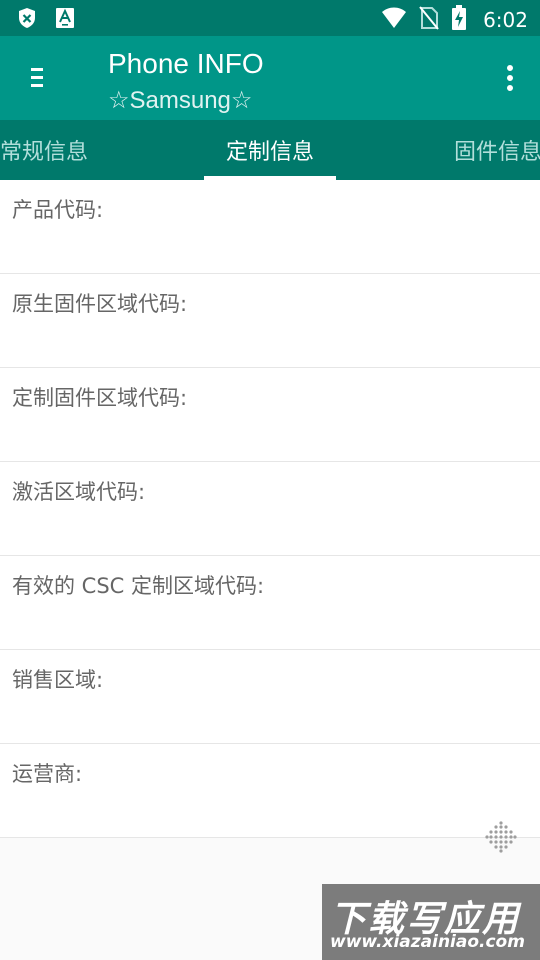 This screenshot has width=540, height=960. Describe the element at coordinates (270, 791) in the screenshot. I see `list-item-carrier: 运营商:` at that location.